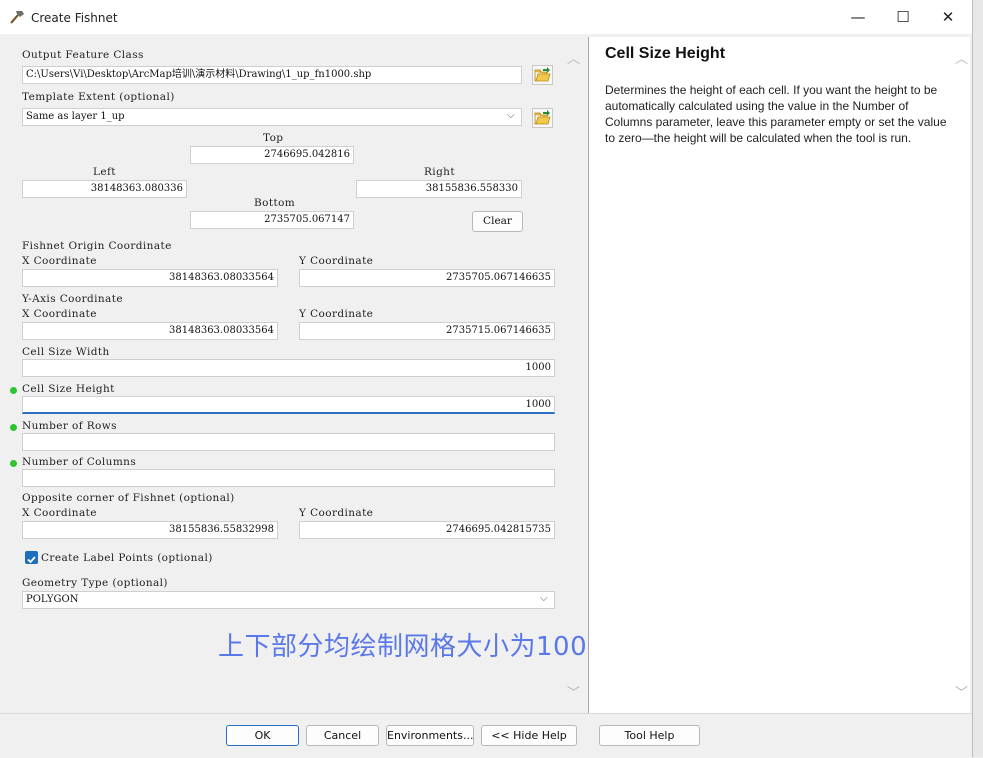 Image resolution: width=983 pixels, height=758 pixels. I want to click on browse-template-button, so click(542, 118).